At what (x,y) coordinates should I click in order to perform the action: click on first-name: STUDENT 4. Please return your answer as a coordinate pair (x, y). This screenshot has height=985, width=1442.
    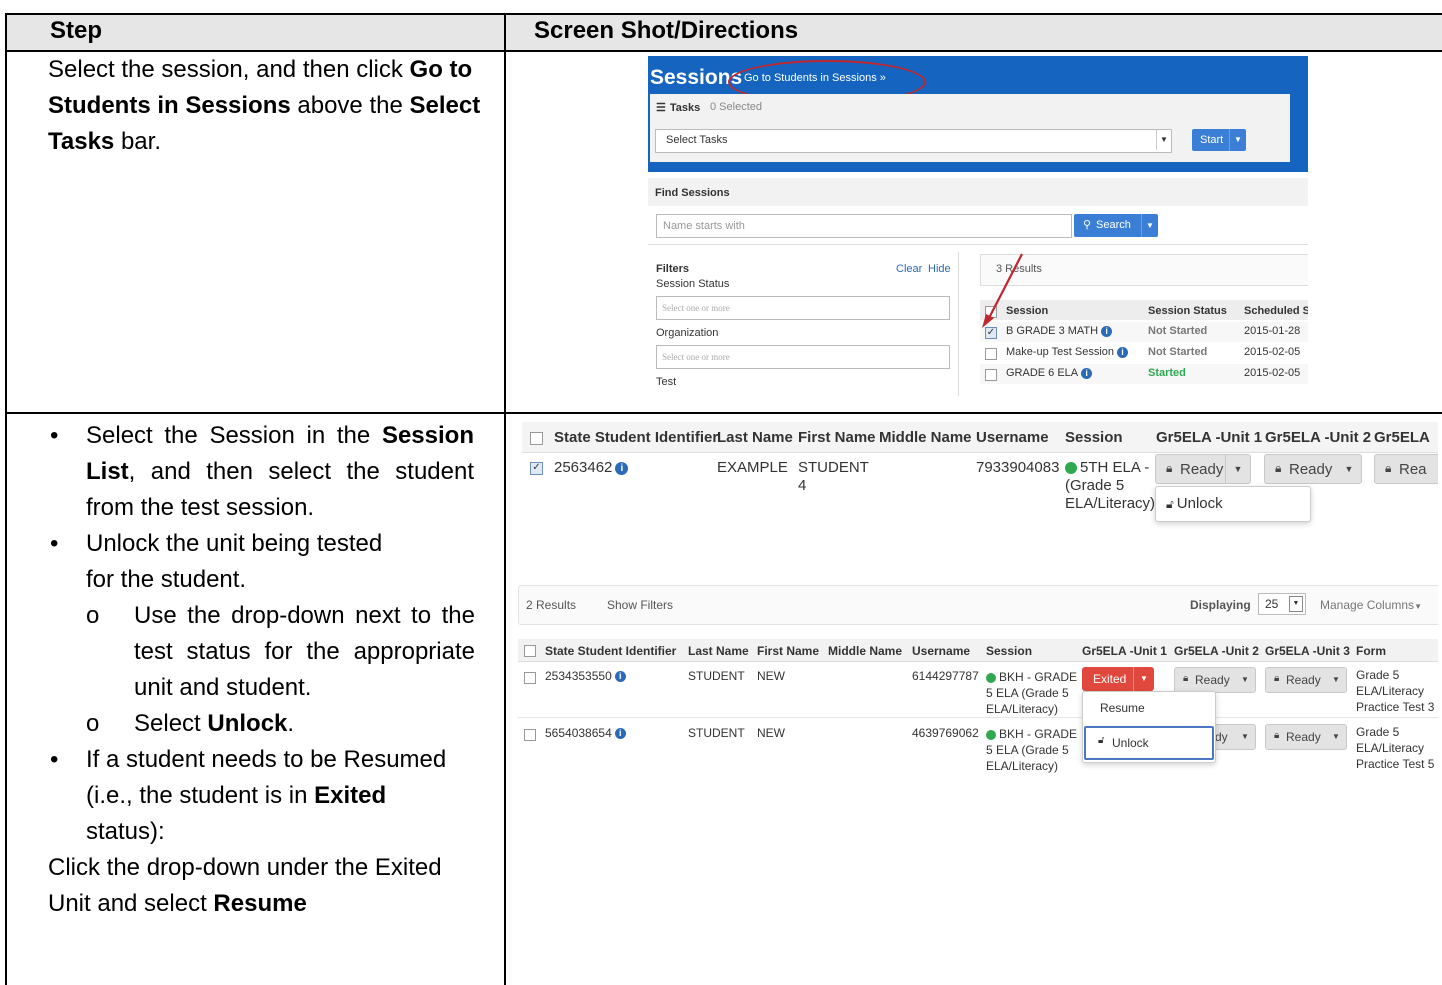
    Looking at the image, I should click on (833, 476).